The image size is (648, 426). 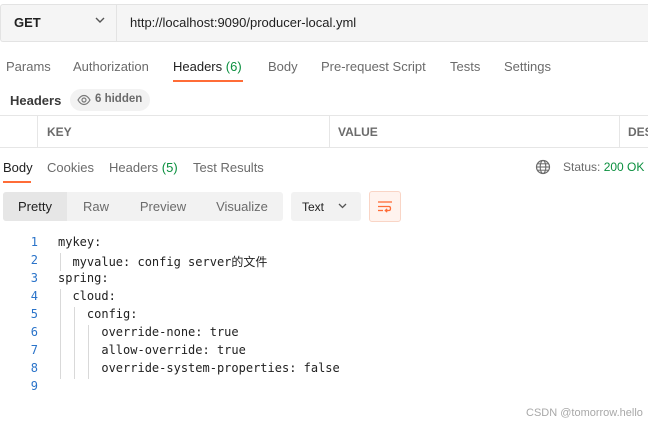 I want to click on method-label: GET, so click(x=27, y=22).